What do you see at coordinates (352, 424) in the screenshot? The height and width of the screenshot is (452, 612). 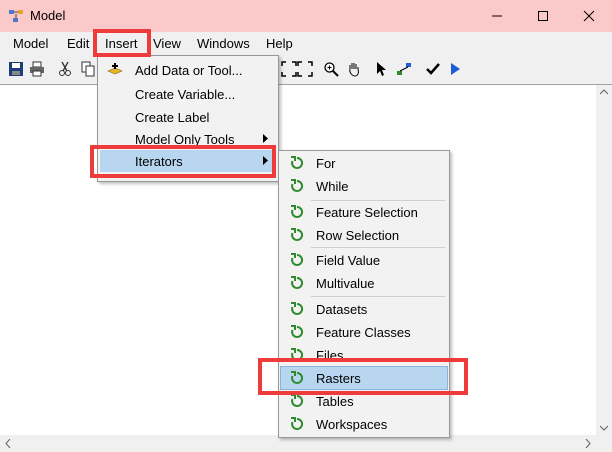 I see `menu-item-label: Workspaces` at bounding box center [352, 424].